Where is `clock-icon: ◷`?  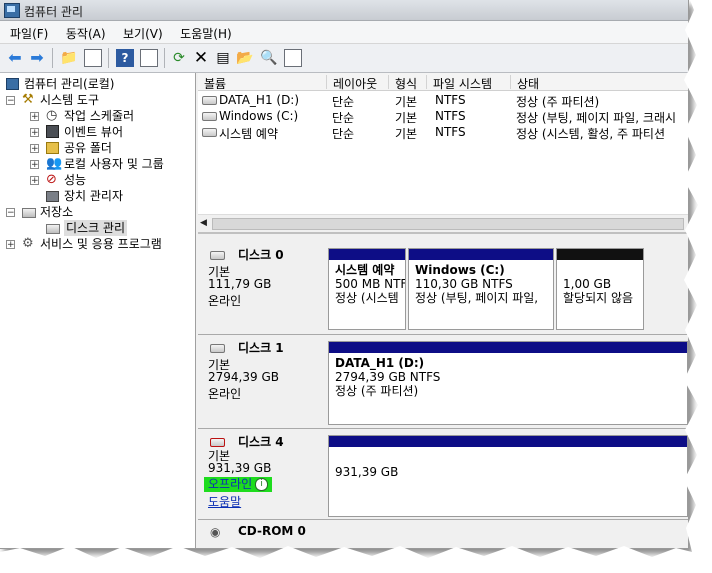 clock-icon: ◷ is located at coordinates (52, 115).